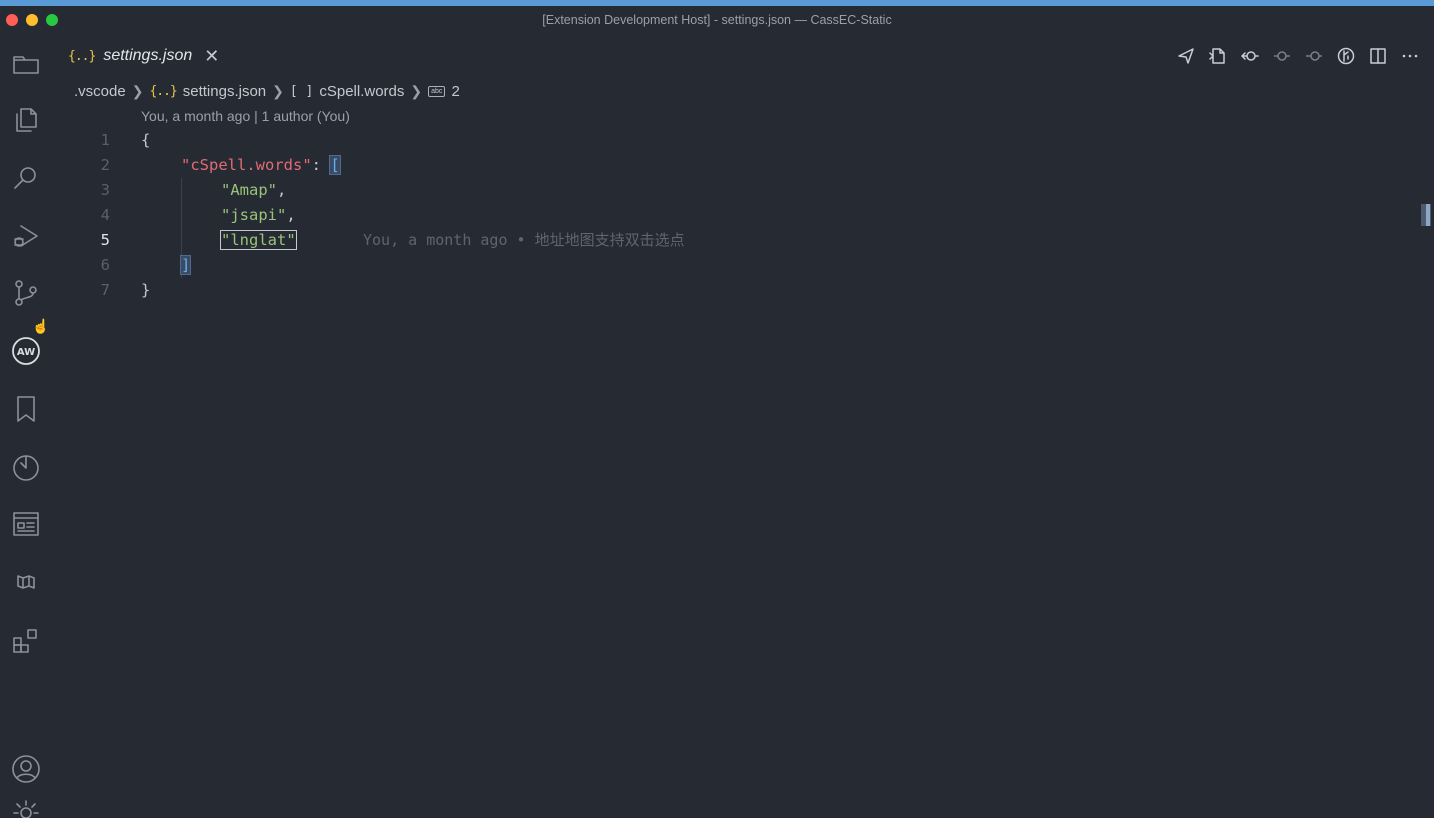 The image size is (1434, 818). Describe the element at coordinates (26, 582) in the screenshot. I see `book-icon` at that location.